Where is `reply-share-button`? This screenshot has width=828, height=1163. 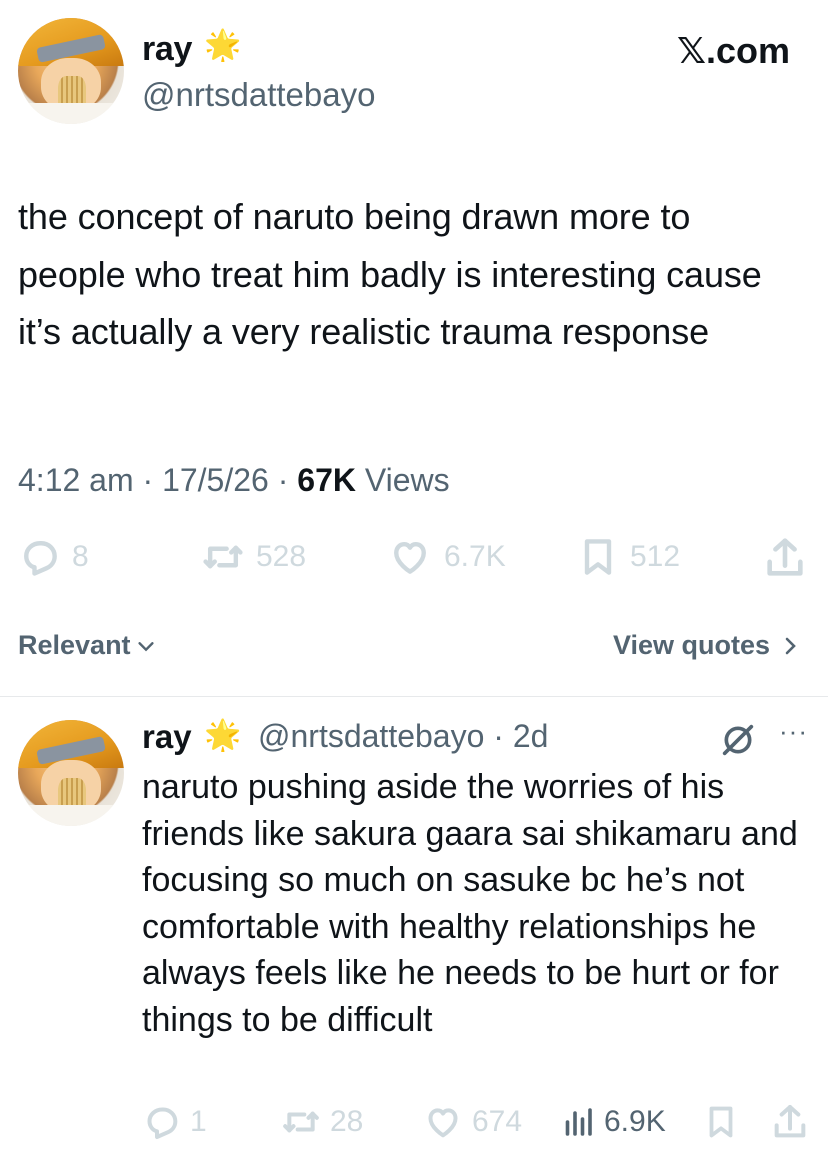 reply-share-button is located at coordinates (790, 1122).